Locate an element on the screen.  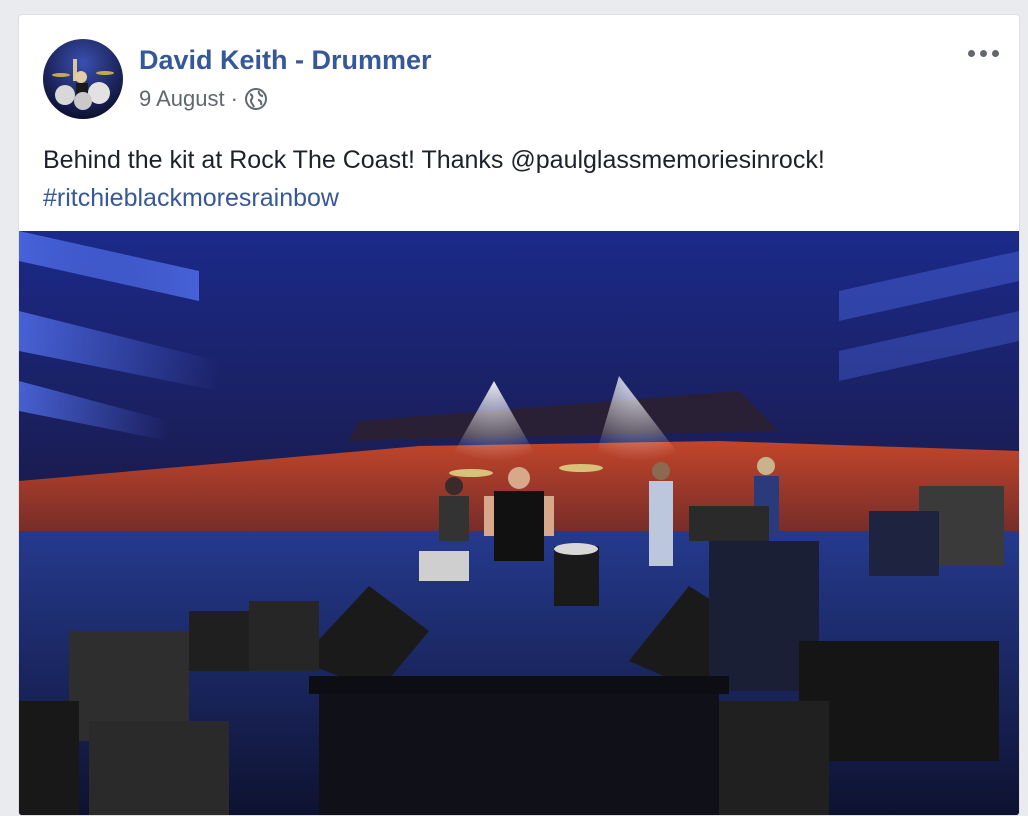
globe-icon is located at coordinates (256, 99).